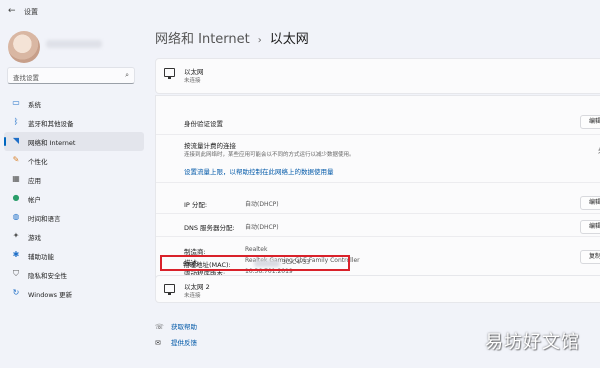 The width and height of the screenshot is (600, 368). What do you see at coordinates (159, 327) in the screenshot?
I see `help-icon: ☏` at bounding box center [159, 327].